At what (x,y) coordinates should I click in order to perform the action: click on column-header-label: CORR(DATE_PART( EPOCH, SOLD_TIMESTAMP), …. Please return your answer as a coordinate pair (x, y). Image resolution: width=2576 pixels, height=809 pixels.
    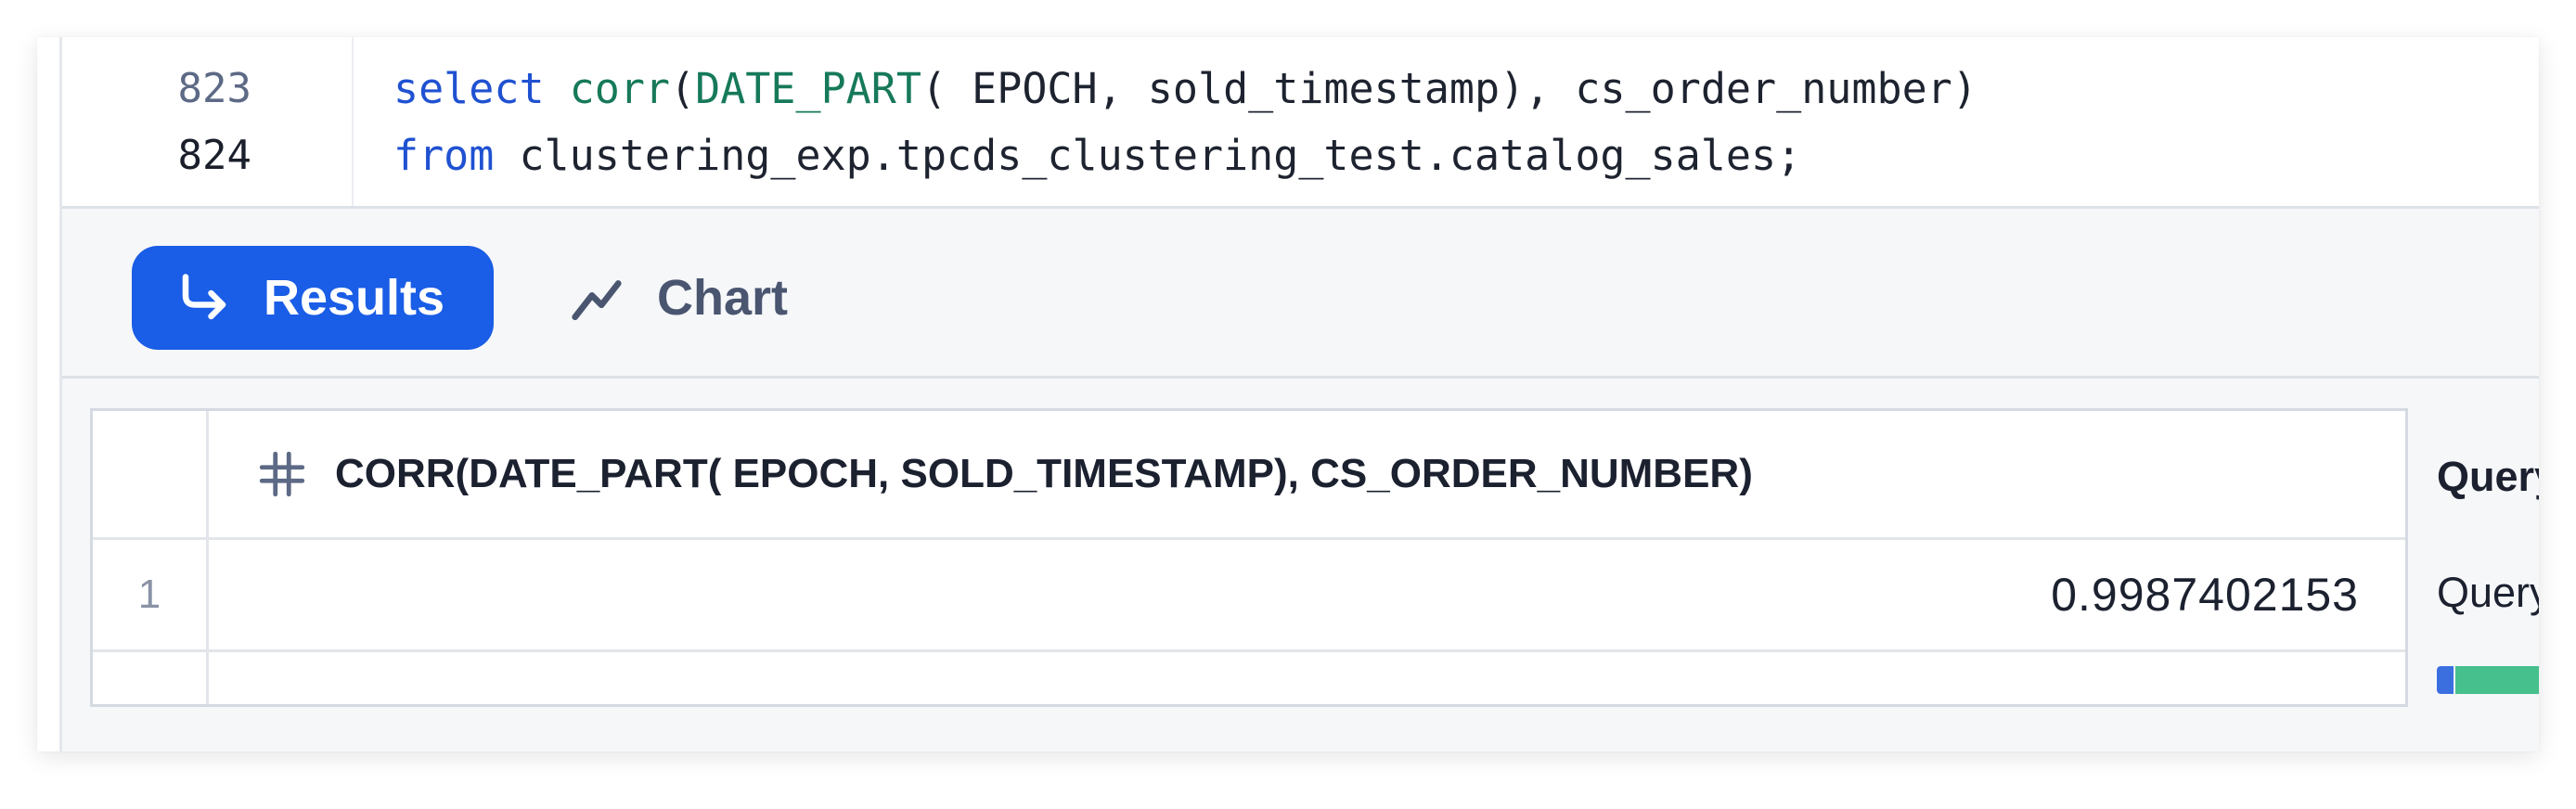
    Looking at the image, I should click on (1044, 473).